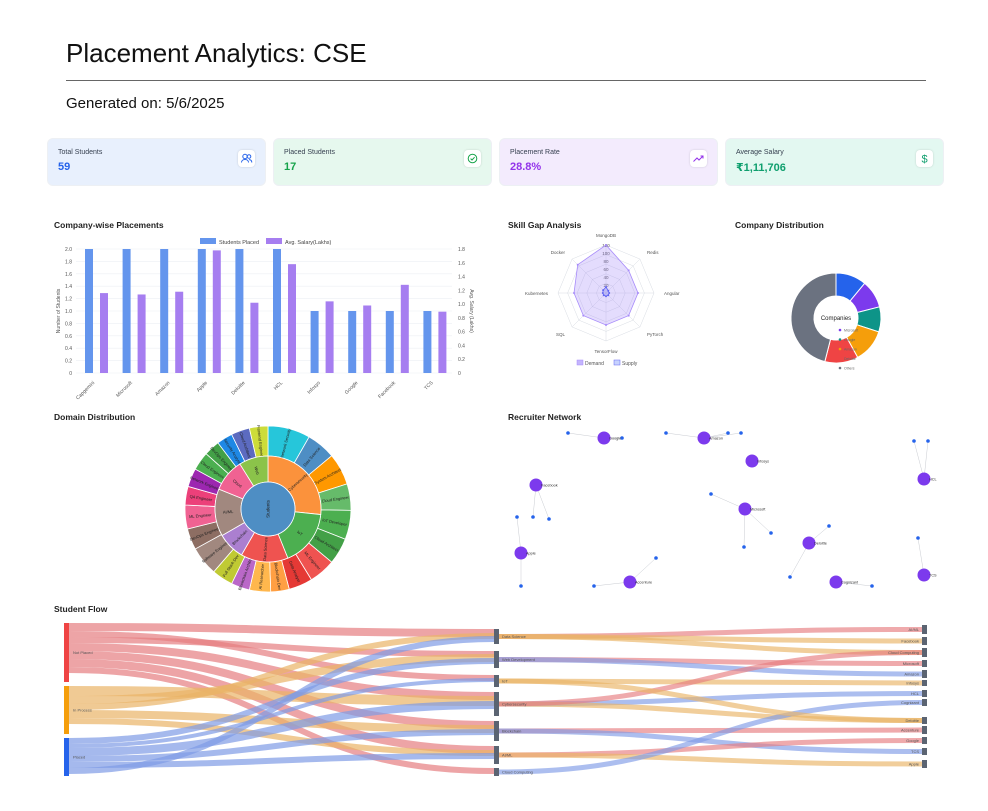  What do you see at coordinates (59, 310) in the screenshot?
I see `y-axis-label-left: Number of Students` at bounding box center [59, 310].